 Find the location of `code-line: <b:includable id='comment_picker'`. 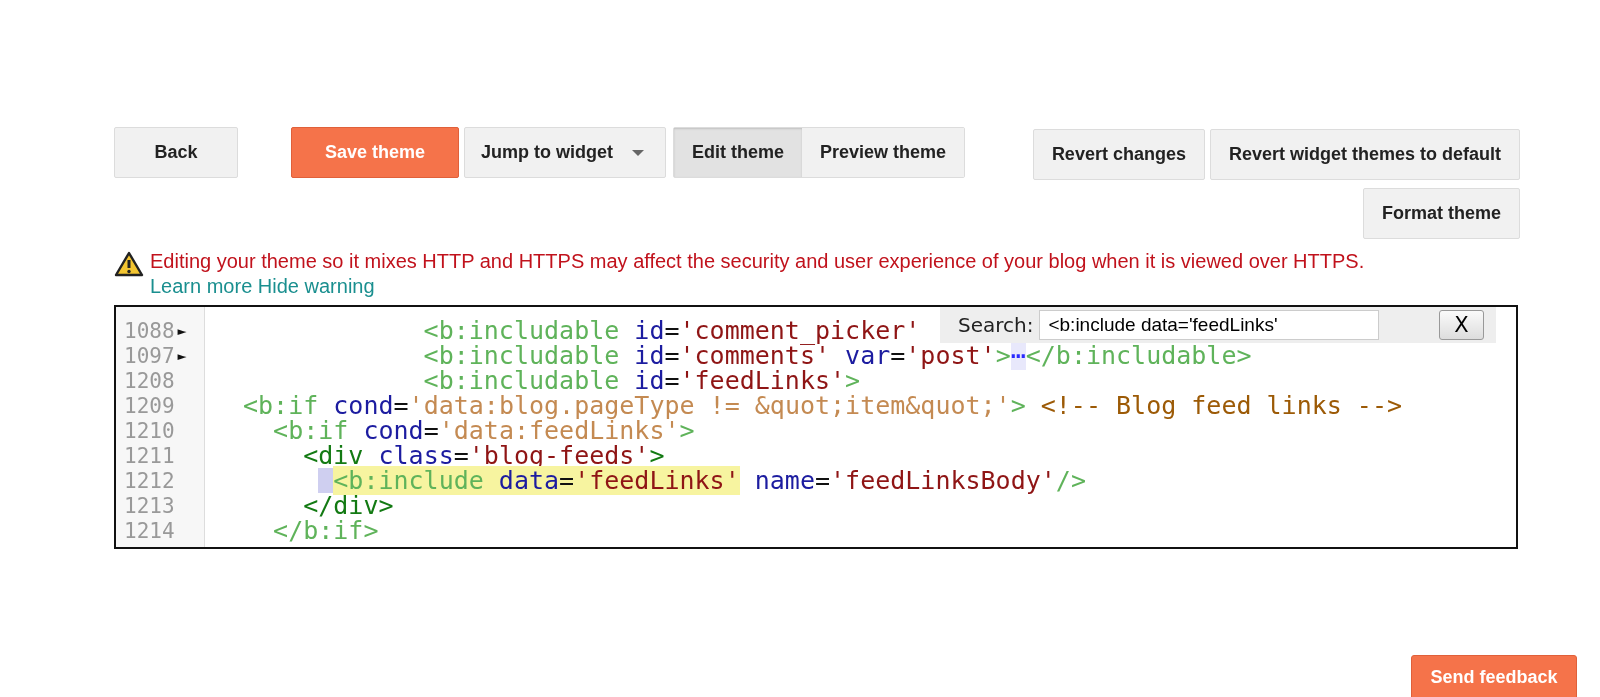

code-line: <b:includable id='comment_picker' is located at coordinates (671, 330).